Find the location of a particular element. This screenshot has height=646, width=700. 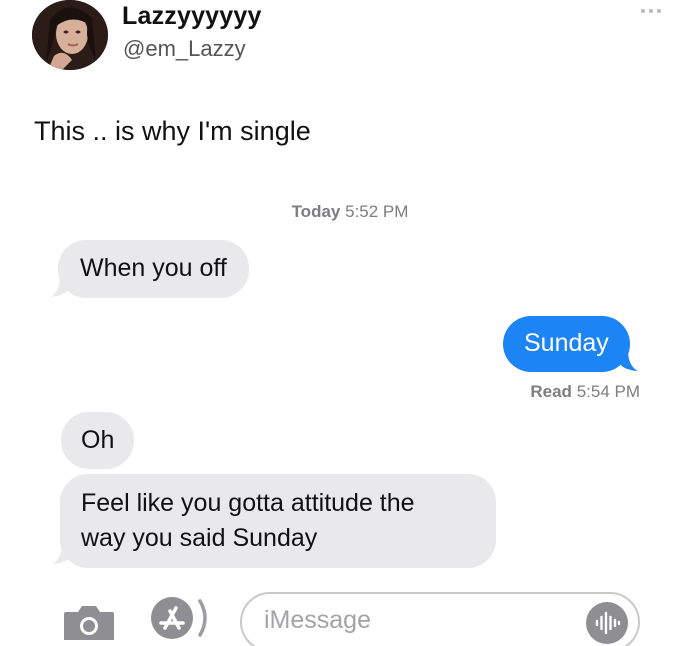

message-text-line: way you said Sunday is located at coordinates (199, 538).